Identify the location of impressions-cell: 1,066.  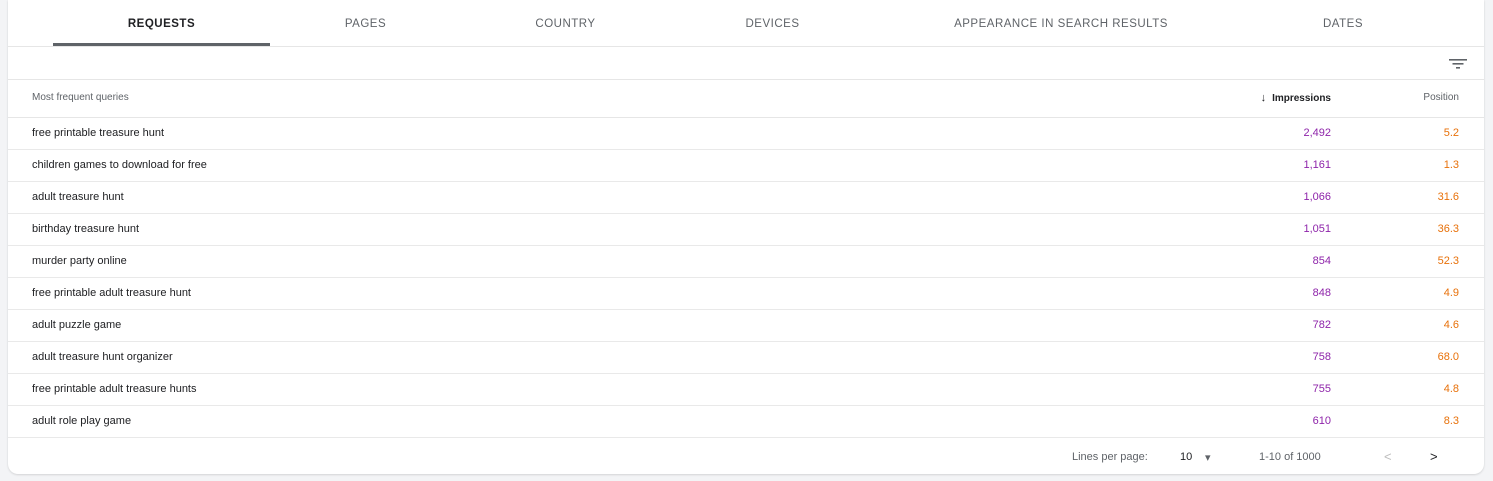
(1317, 197).